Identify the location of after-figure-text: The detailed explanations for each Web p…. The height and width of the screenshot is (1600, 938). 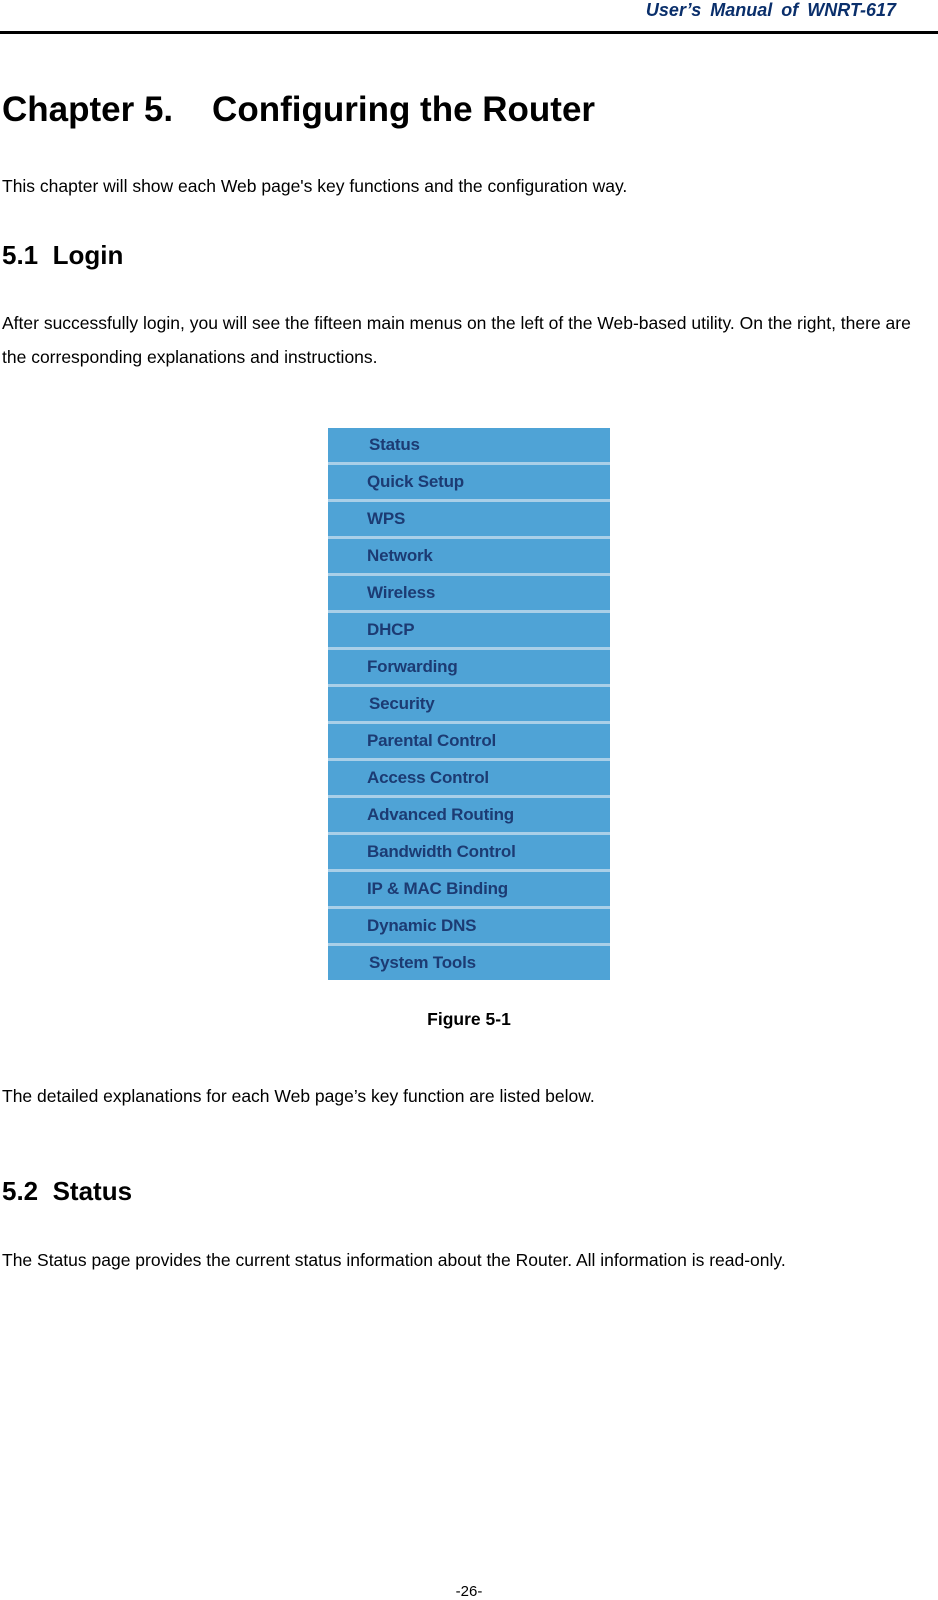
(298, 1096).